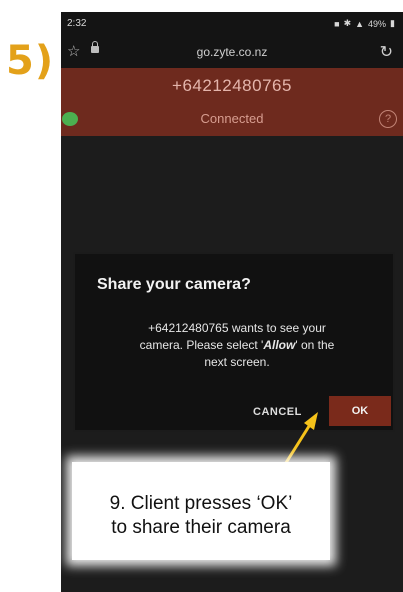 The image size is (403, 592). Describe the element at coordinates (311, 421) in the screenshot. I see `arrow-head` at that location.